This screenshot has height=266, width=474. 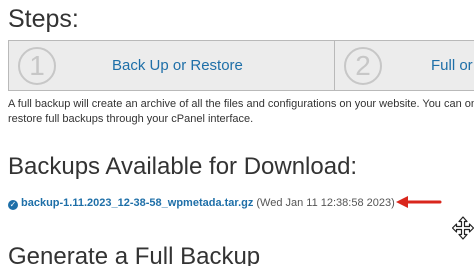 I want to click on step-1-label: Back Up or Restore, so click(x=177, y=66).